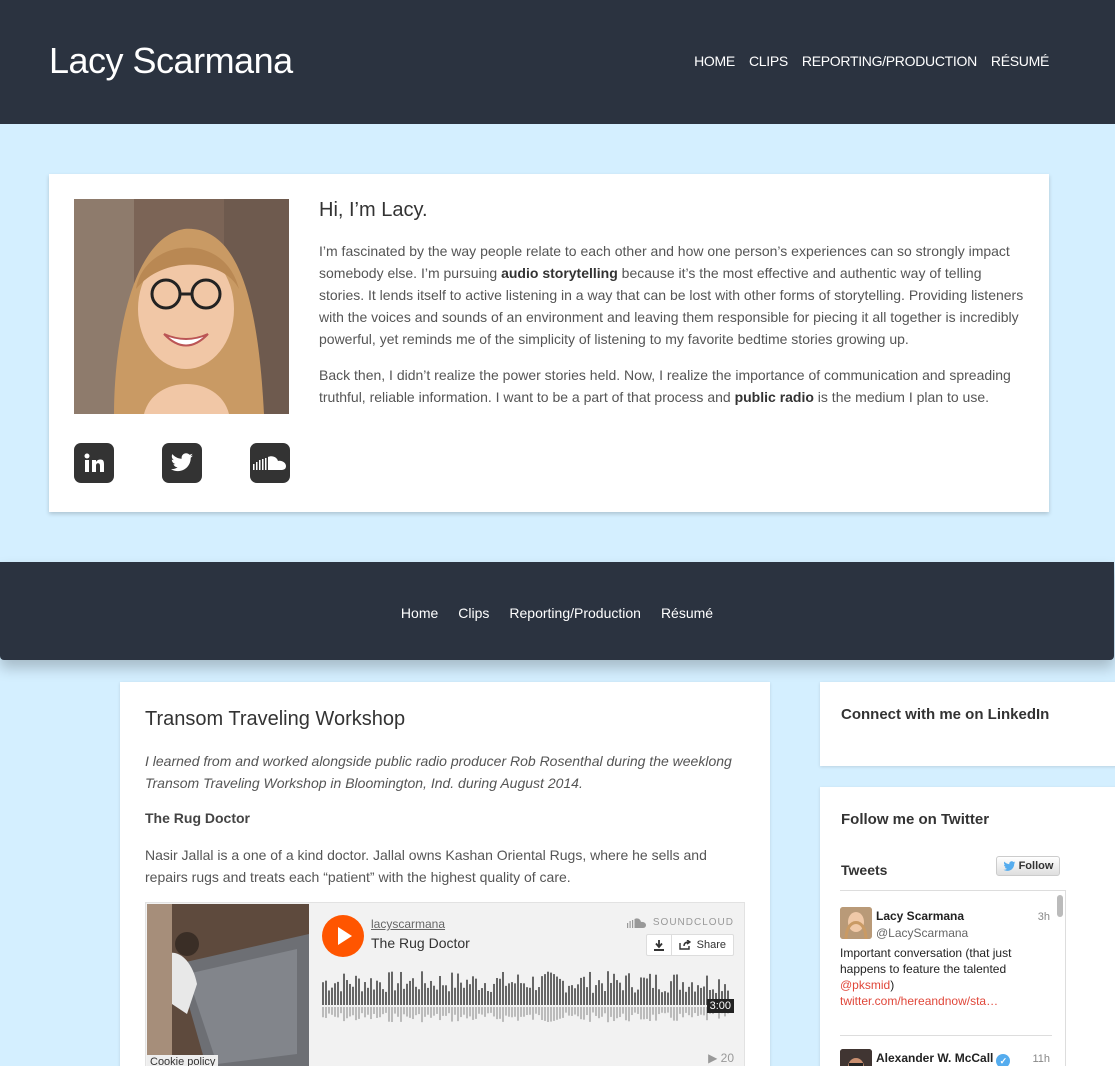 Image resolution: width=1115 pixels, height=1066 pixels. I want to click on download-button, so click(659, 945).